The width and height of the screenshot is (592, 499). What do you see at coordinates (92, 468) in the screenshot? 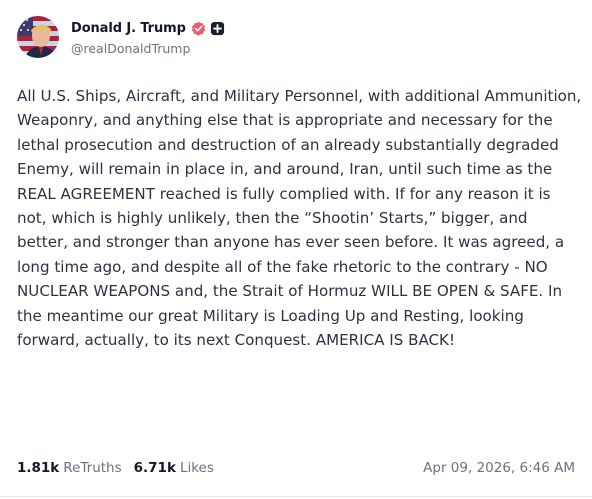
I see `retruths-label: ReTruths` at bounding box center [92, 468].